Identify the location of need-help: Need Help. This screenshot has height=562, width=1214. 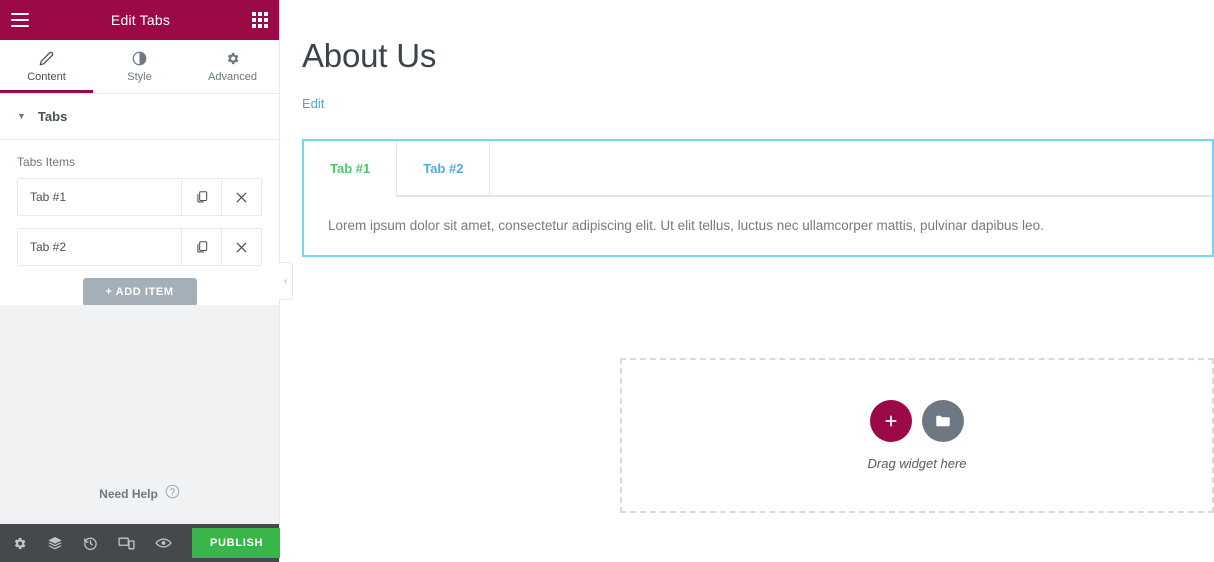
(139, 497).